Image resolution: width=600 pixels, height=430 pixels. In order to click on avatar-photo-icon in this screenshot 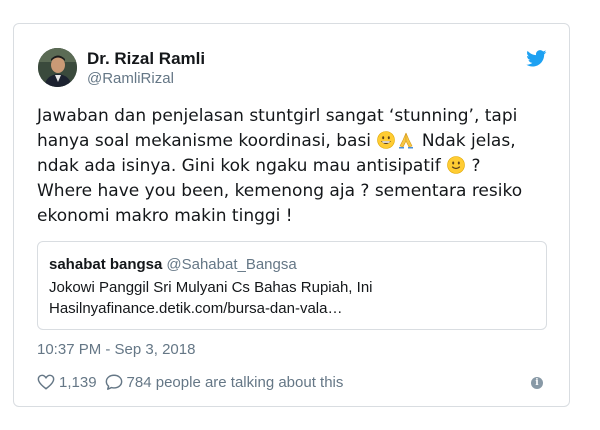, I will do `click(57, 67)`.